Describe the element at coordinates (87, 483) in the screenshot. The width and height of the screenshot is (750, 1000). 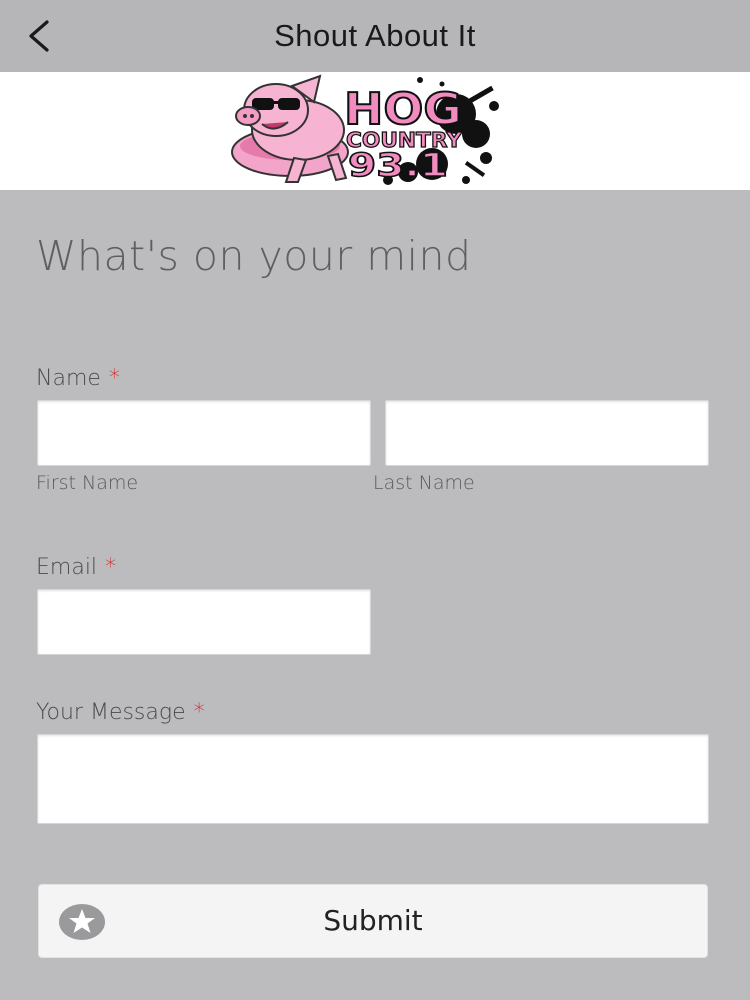
I see `first-name-sublabel: First Name` at that location.